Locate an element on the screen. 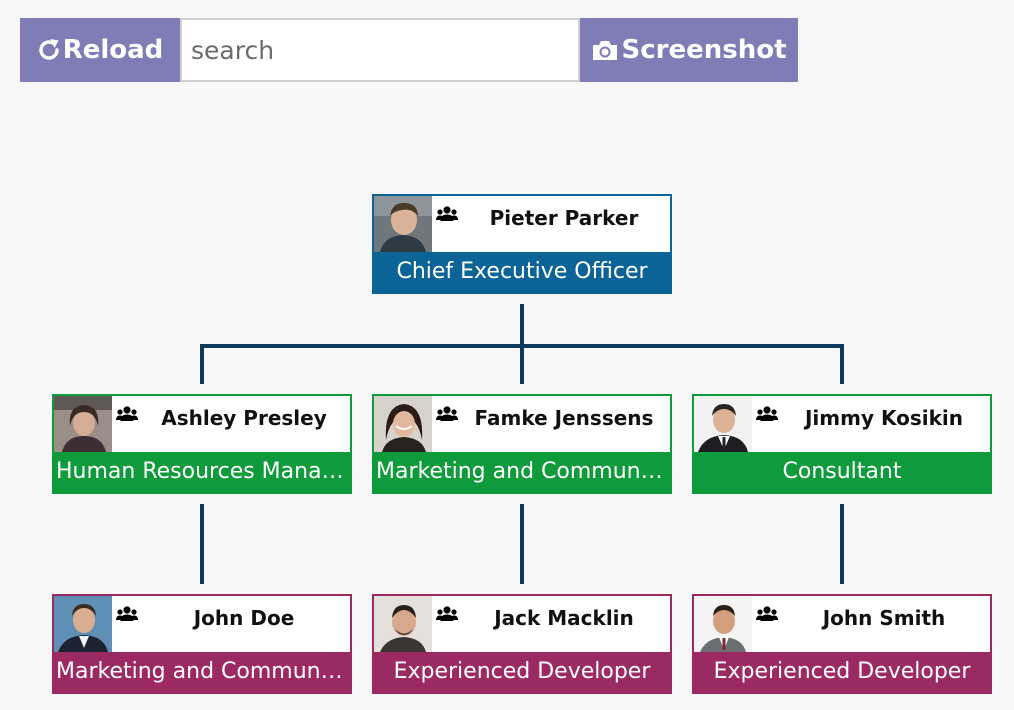 The height and width of the screenshot is (710, 1014). employee-name: John Smith is located at coordinates (884, 618).